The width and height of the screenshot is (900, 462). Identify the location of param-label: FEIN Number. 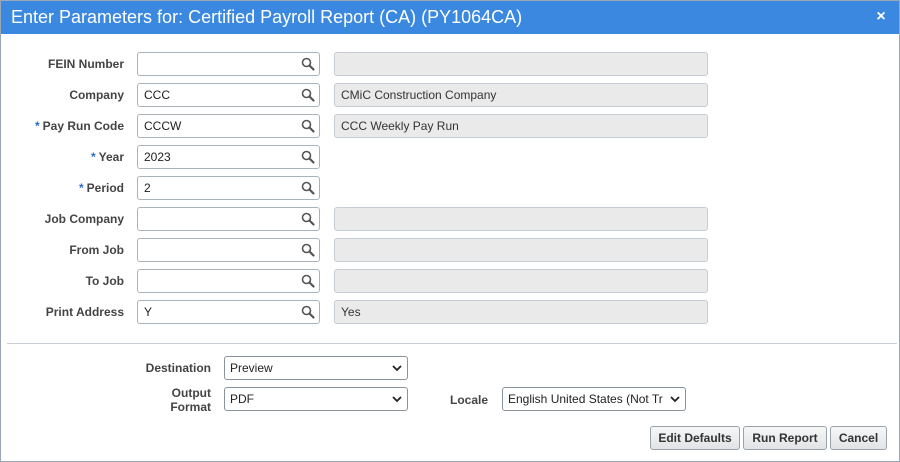
(62, 64).